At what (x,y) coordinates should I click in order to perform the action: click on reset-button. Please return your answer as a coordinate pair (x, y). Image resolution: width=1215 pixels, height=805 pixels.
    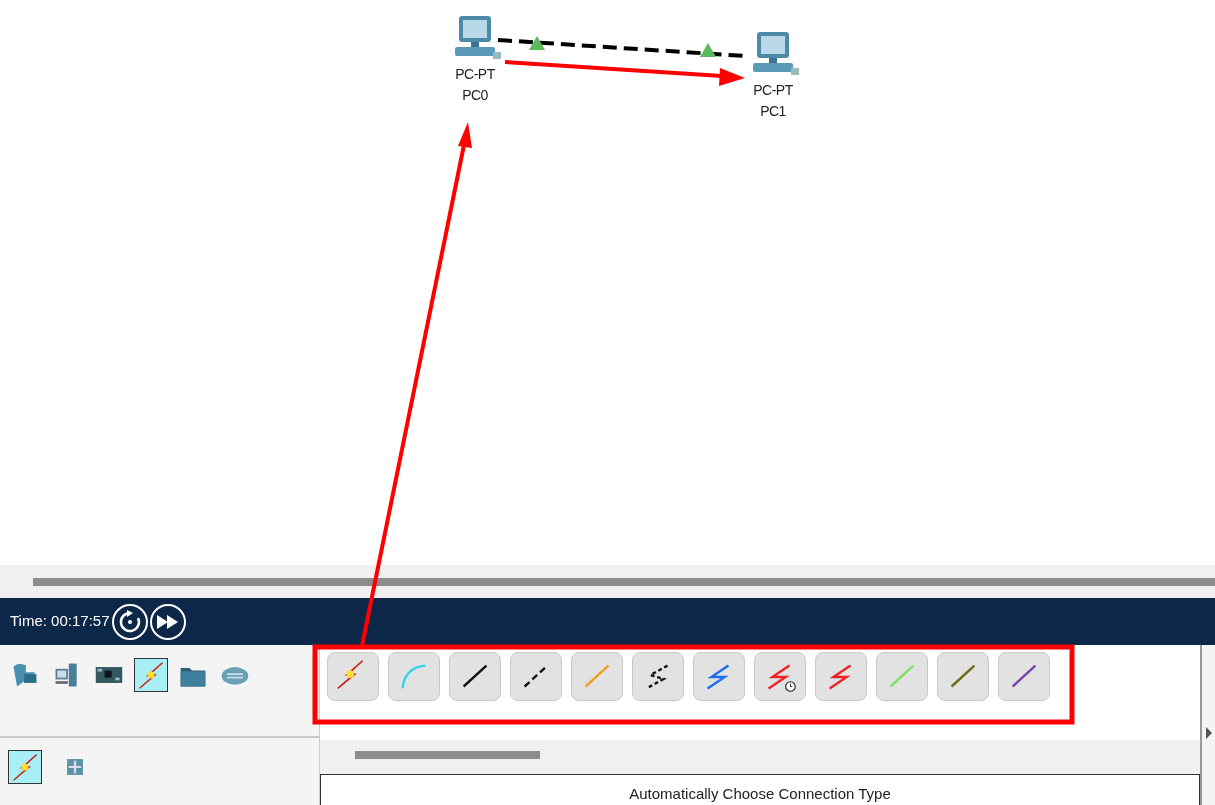
    Looking at the image, I should click on (129, 621).